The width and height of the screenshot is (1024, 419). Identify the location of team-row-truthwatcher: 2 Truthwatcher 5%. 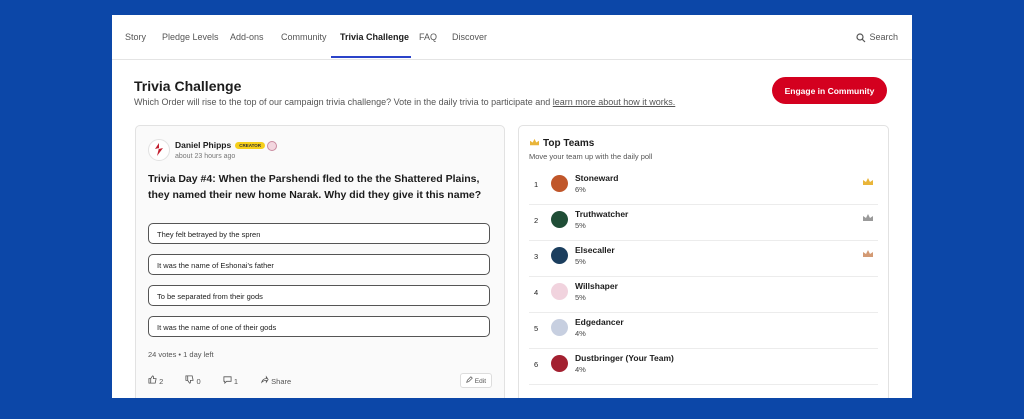
(703, 222).